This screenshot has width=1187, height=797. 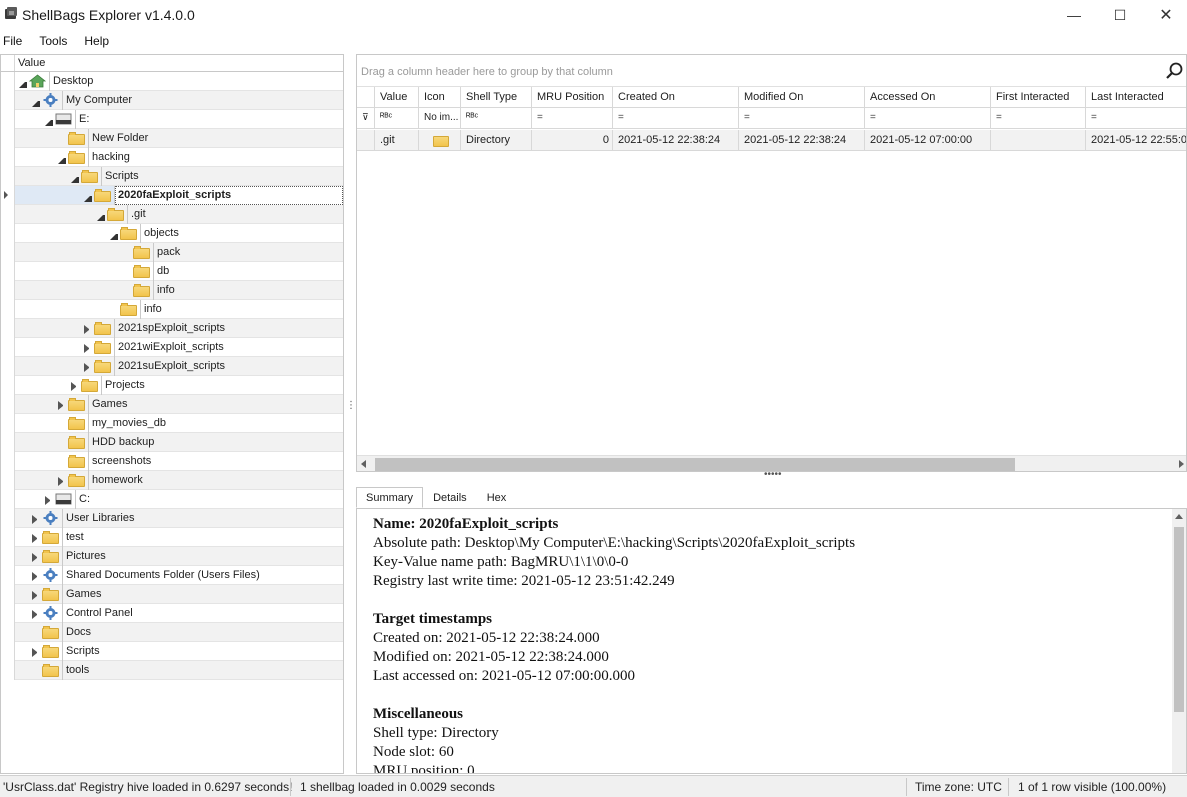 I want to click on tree-node: 2021suExploit_scripts, so click(x=172, y=366).